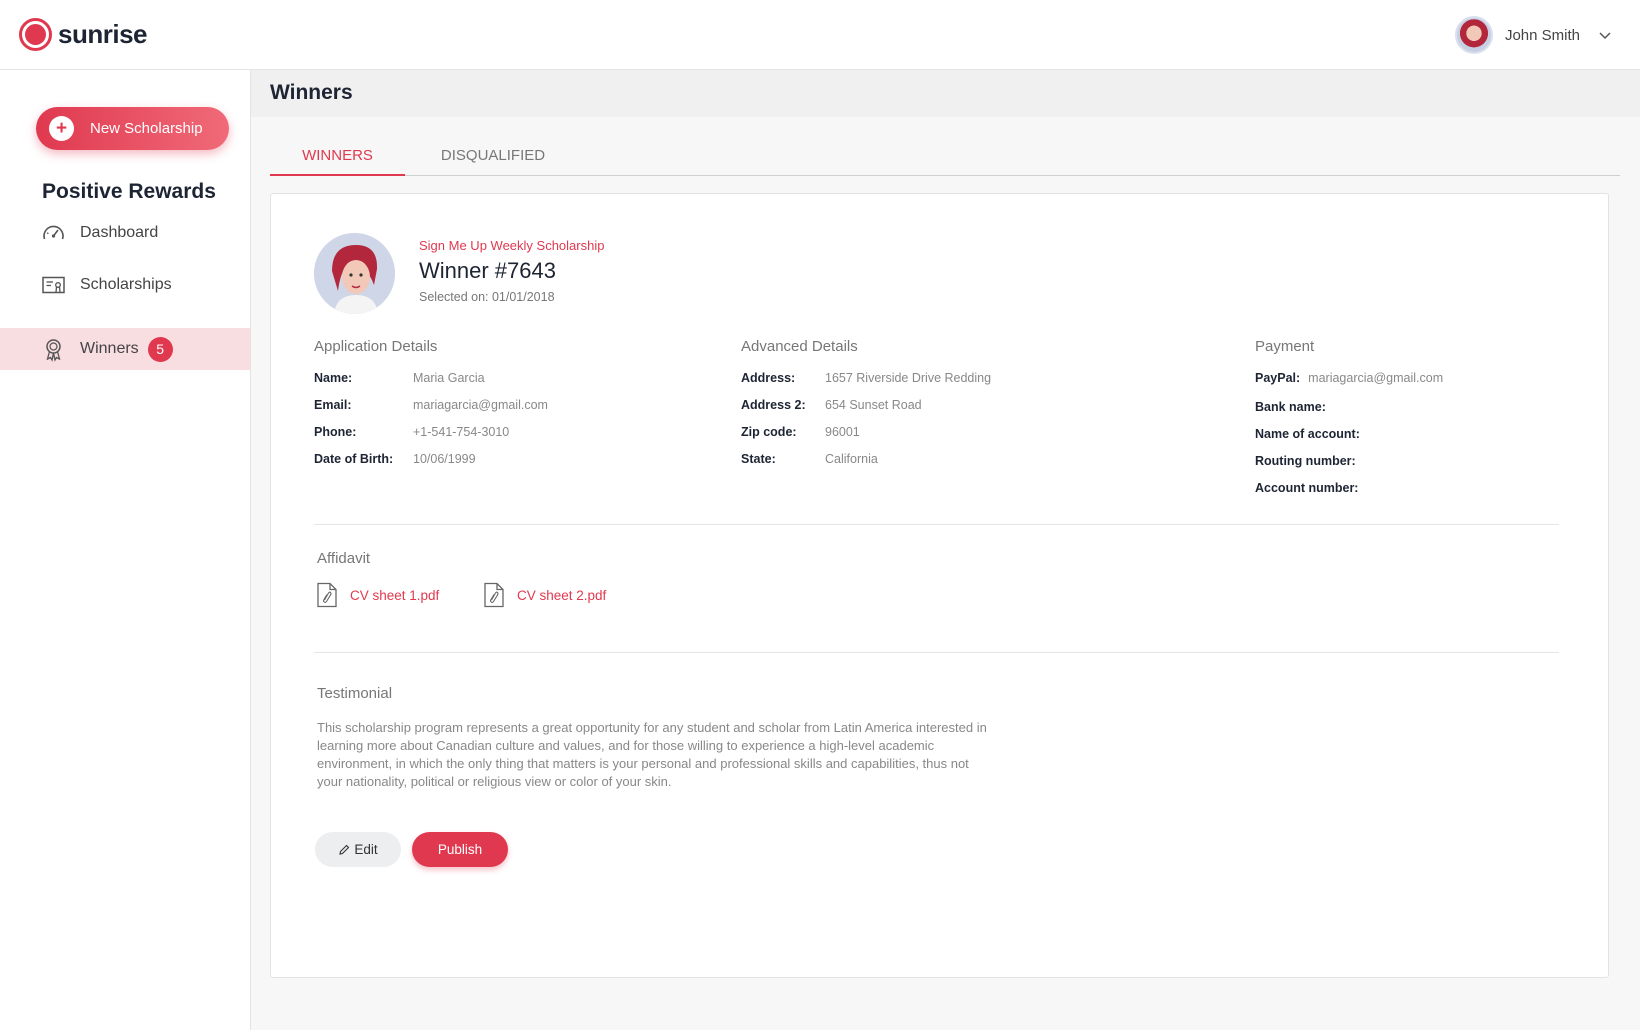 The height and width of the screenshot is (1030, 1640). I want to click on field-name: Name: Maria Garcia, so click(399, 378).